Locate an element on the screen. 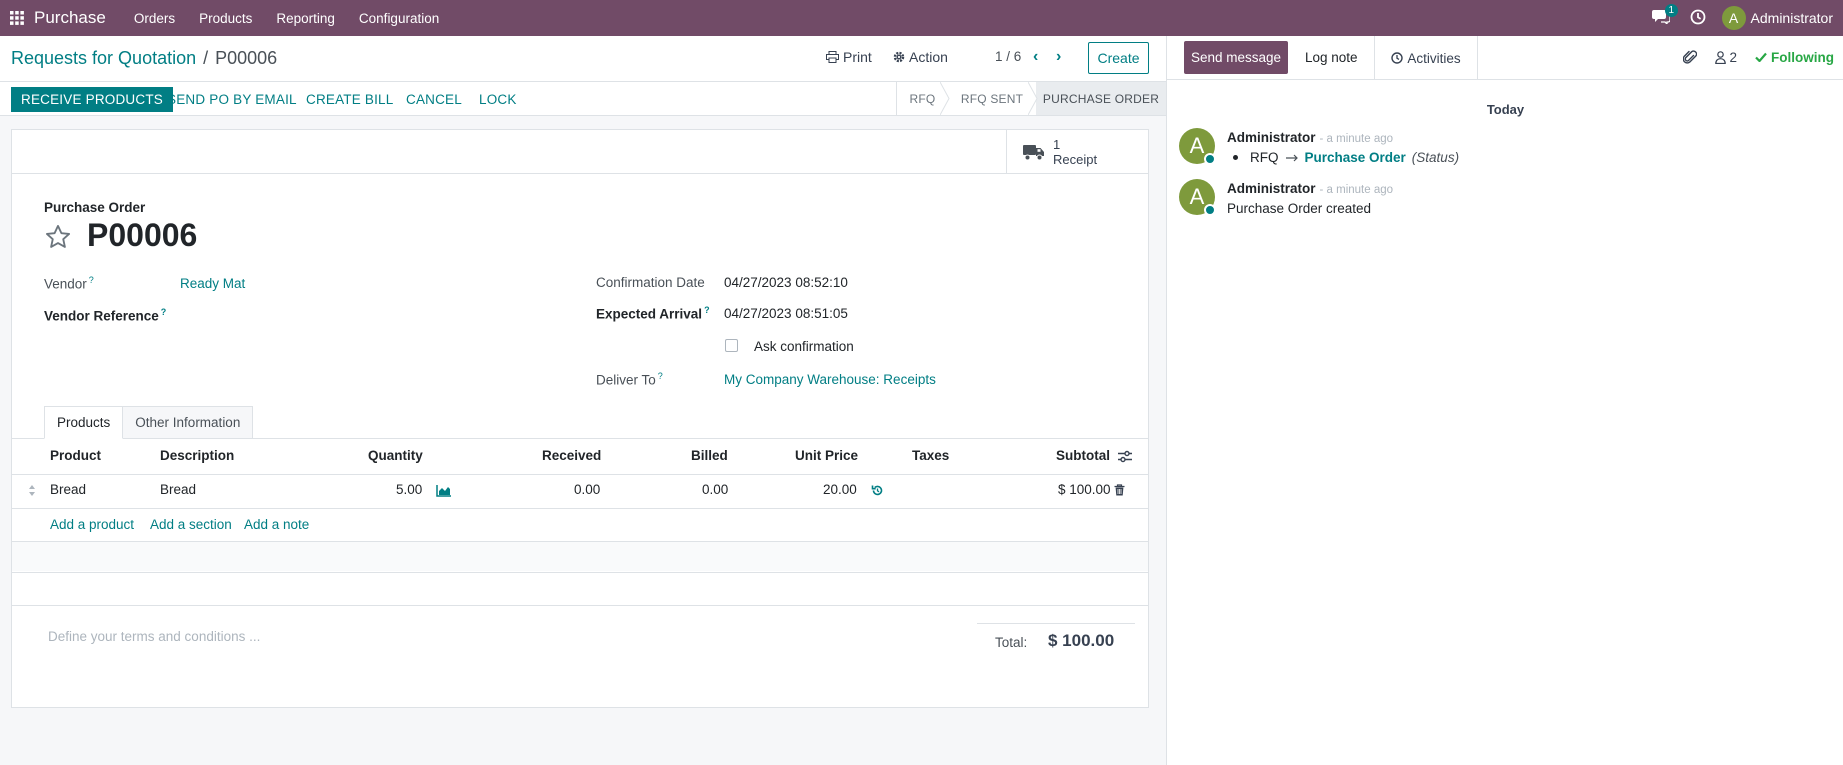 Image resolution: width=1843 pixels, height=765 pixels. pager-value: 1 / 6 is located at coordinates (1008, 56).